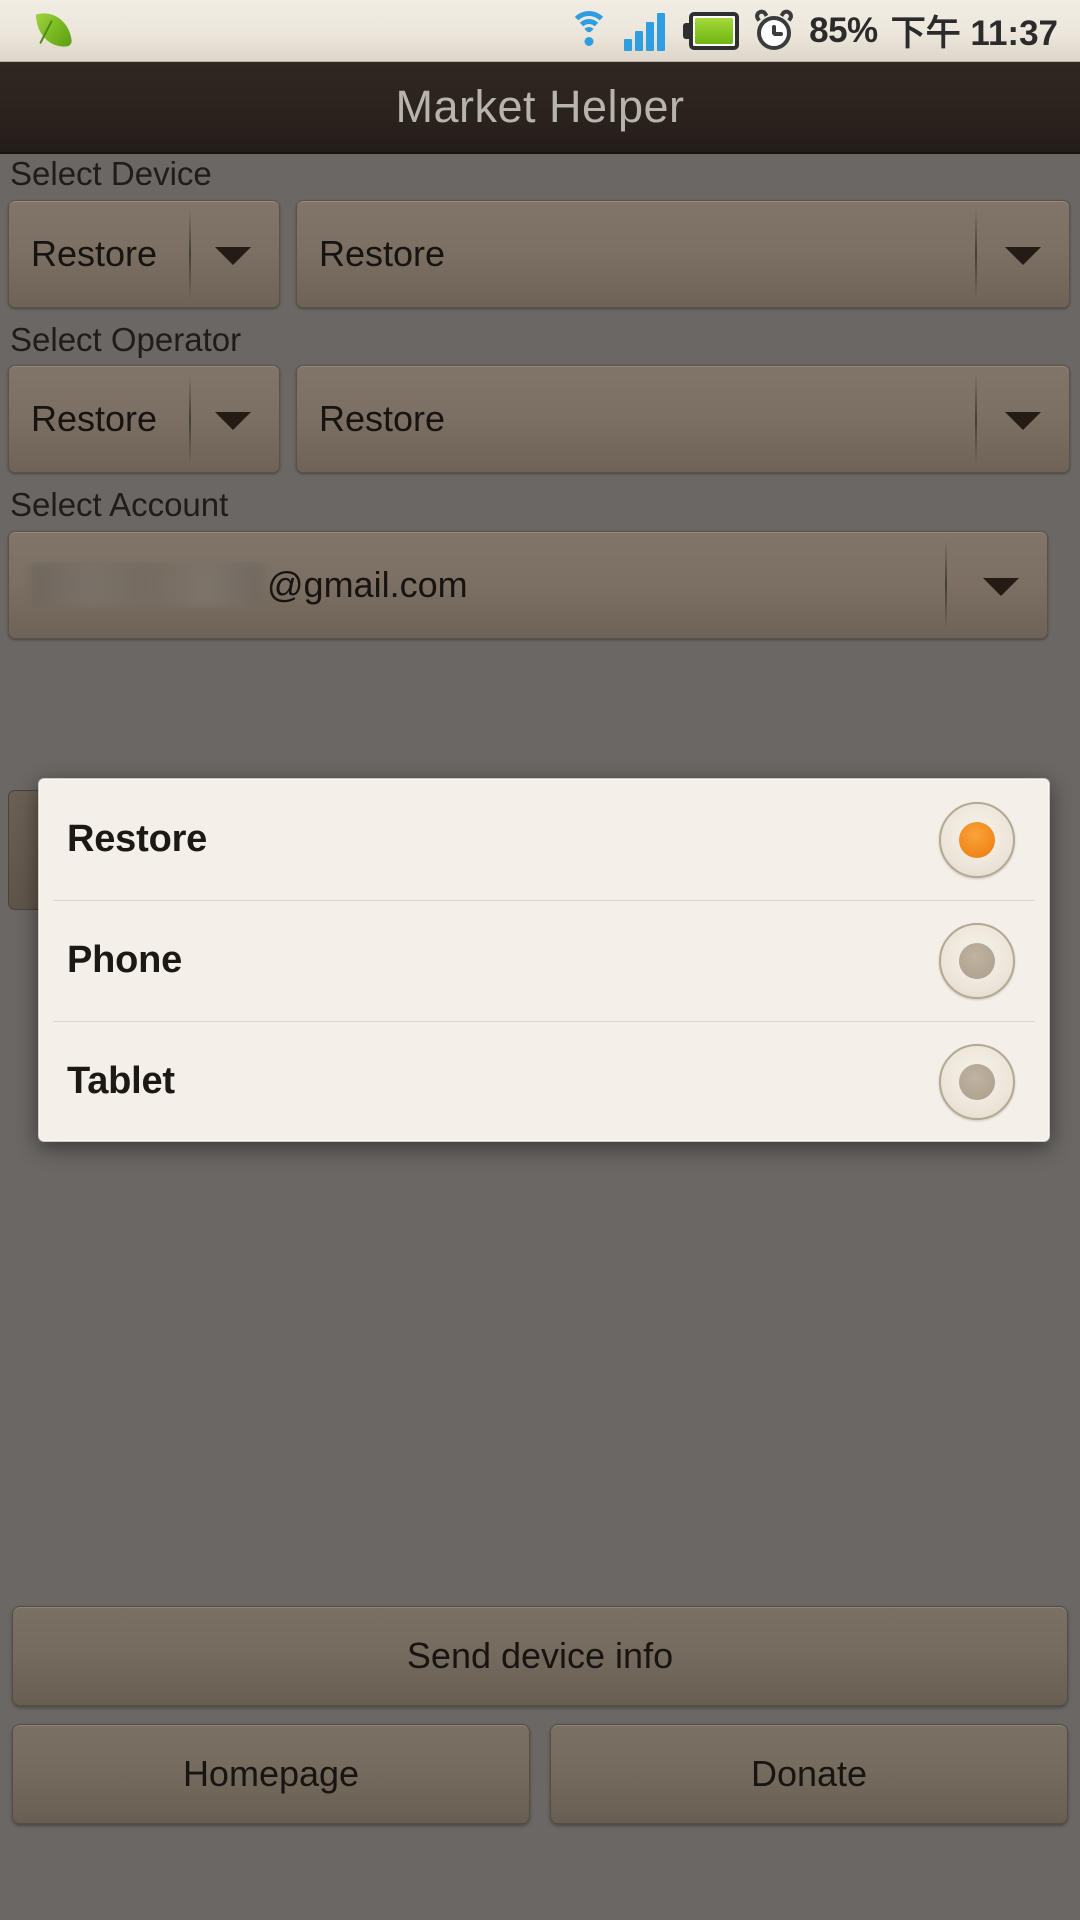 The height and width of the screenshot is (1920, 1080). I want to click on radio-button-tablet, so click(977, 1081).